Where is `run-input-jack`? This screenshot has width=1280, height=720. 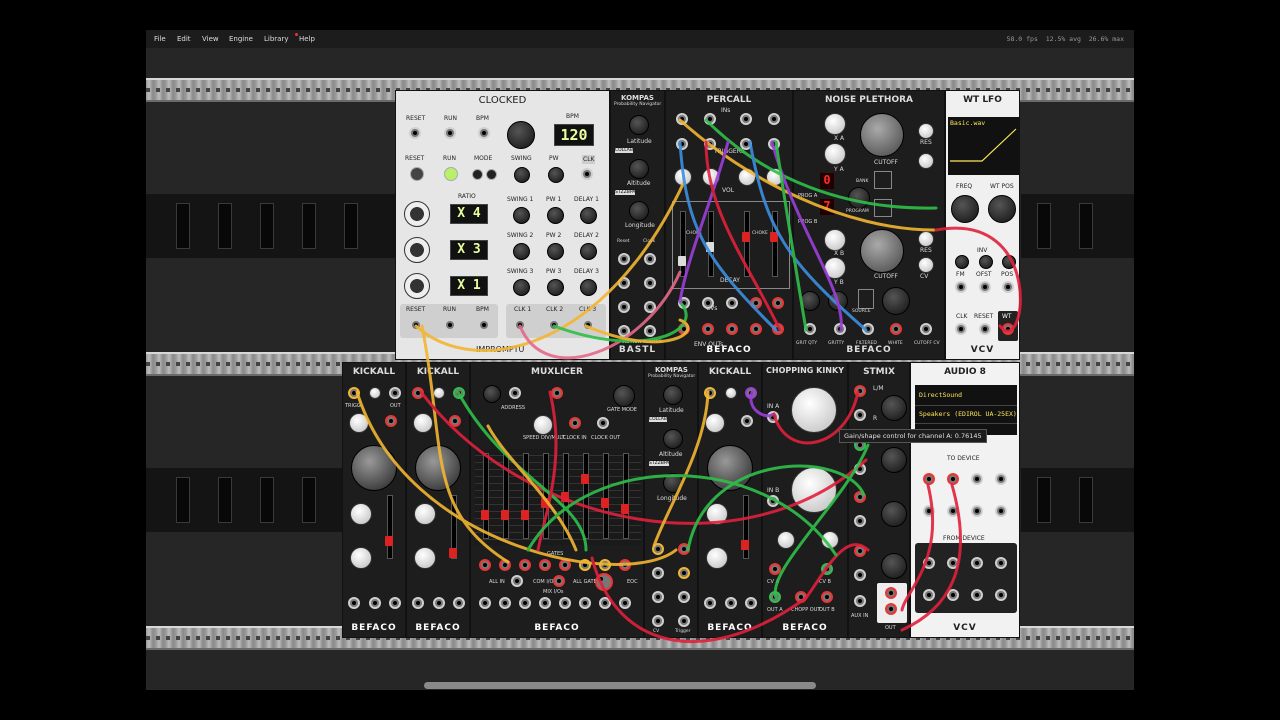 run-input-jack is located at coordinates (450, 133).